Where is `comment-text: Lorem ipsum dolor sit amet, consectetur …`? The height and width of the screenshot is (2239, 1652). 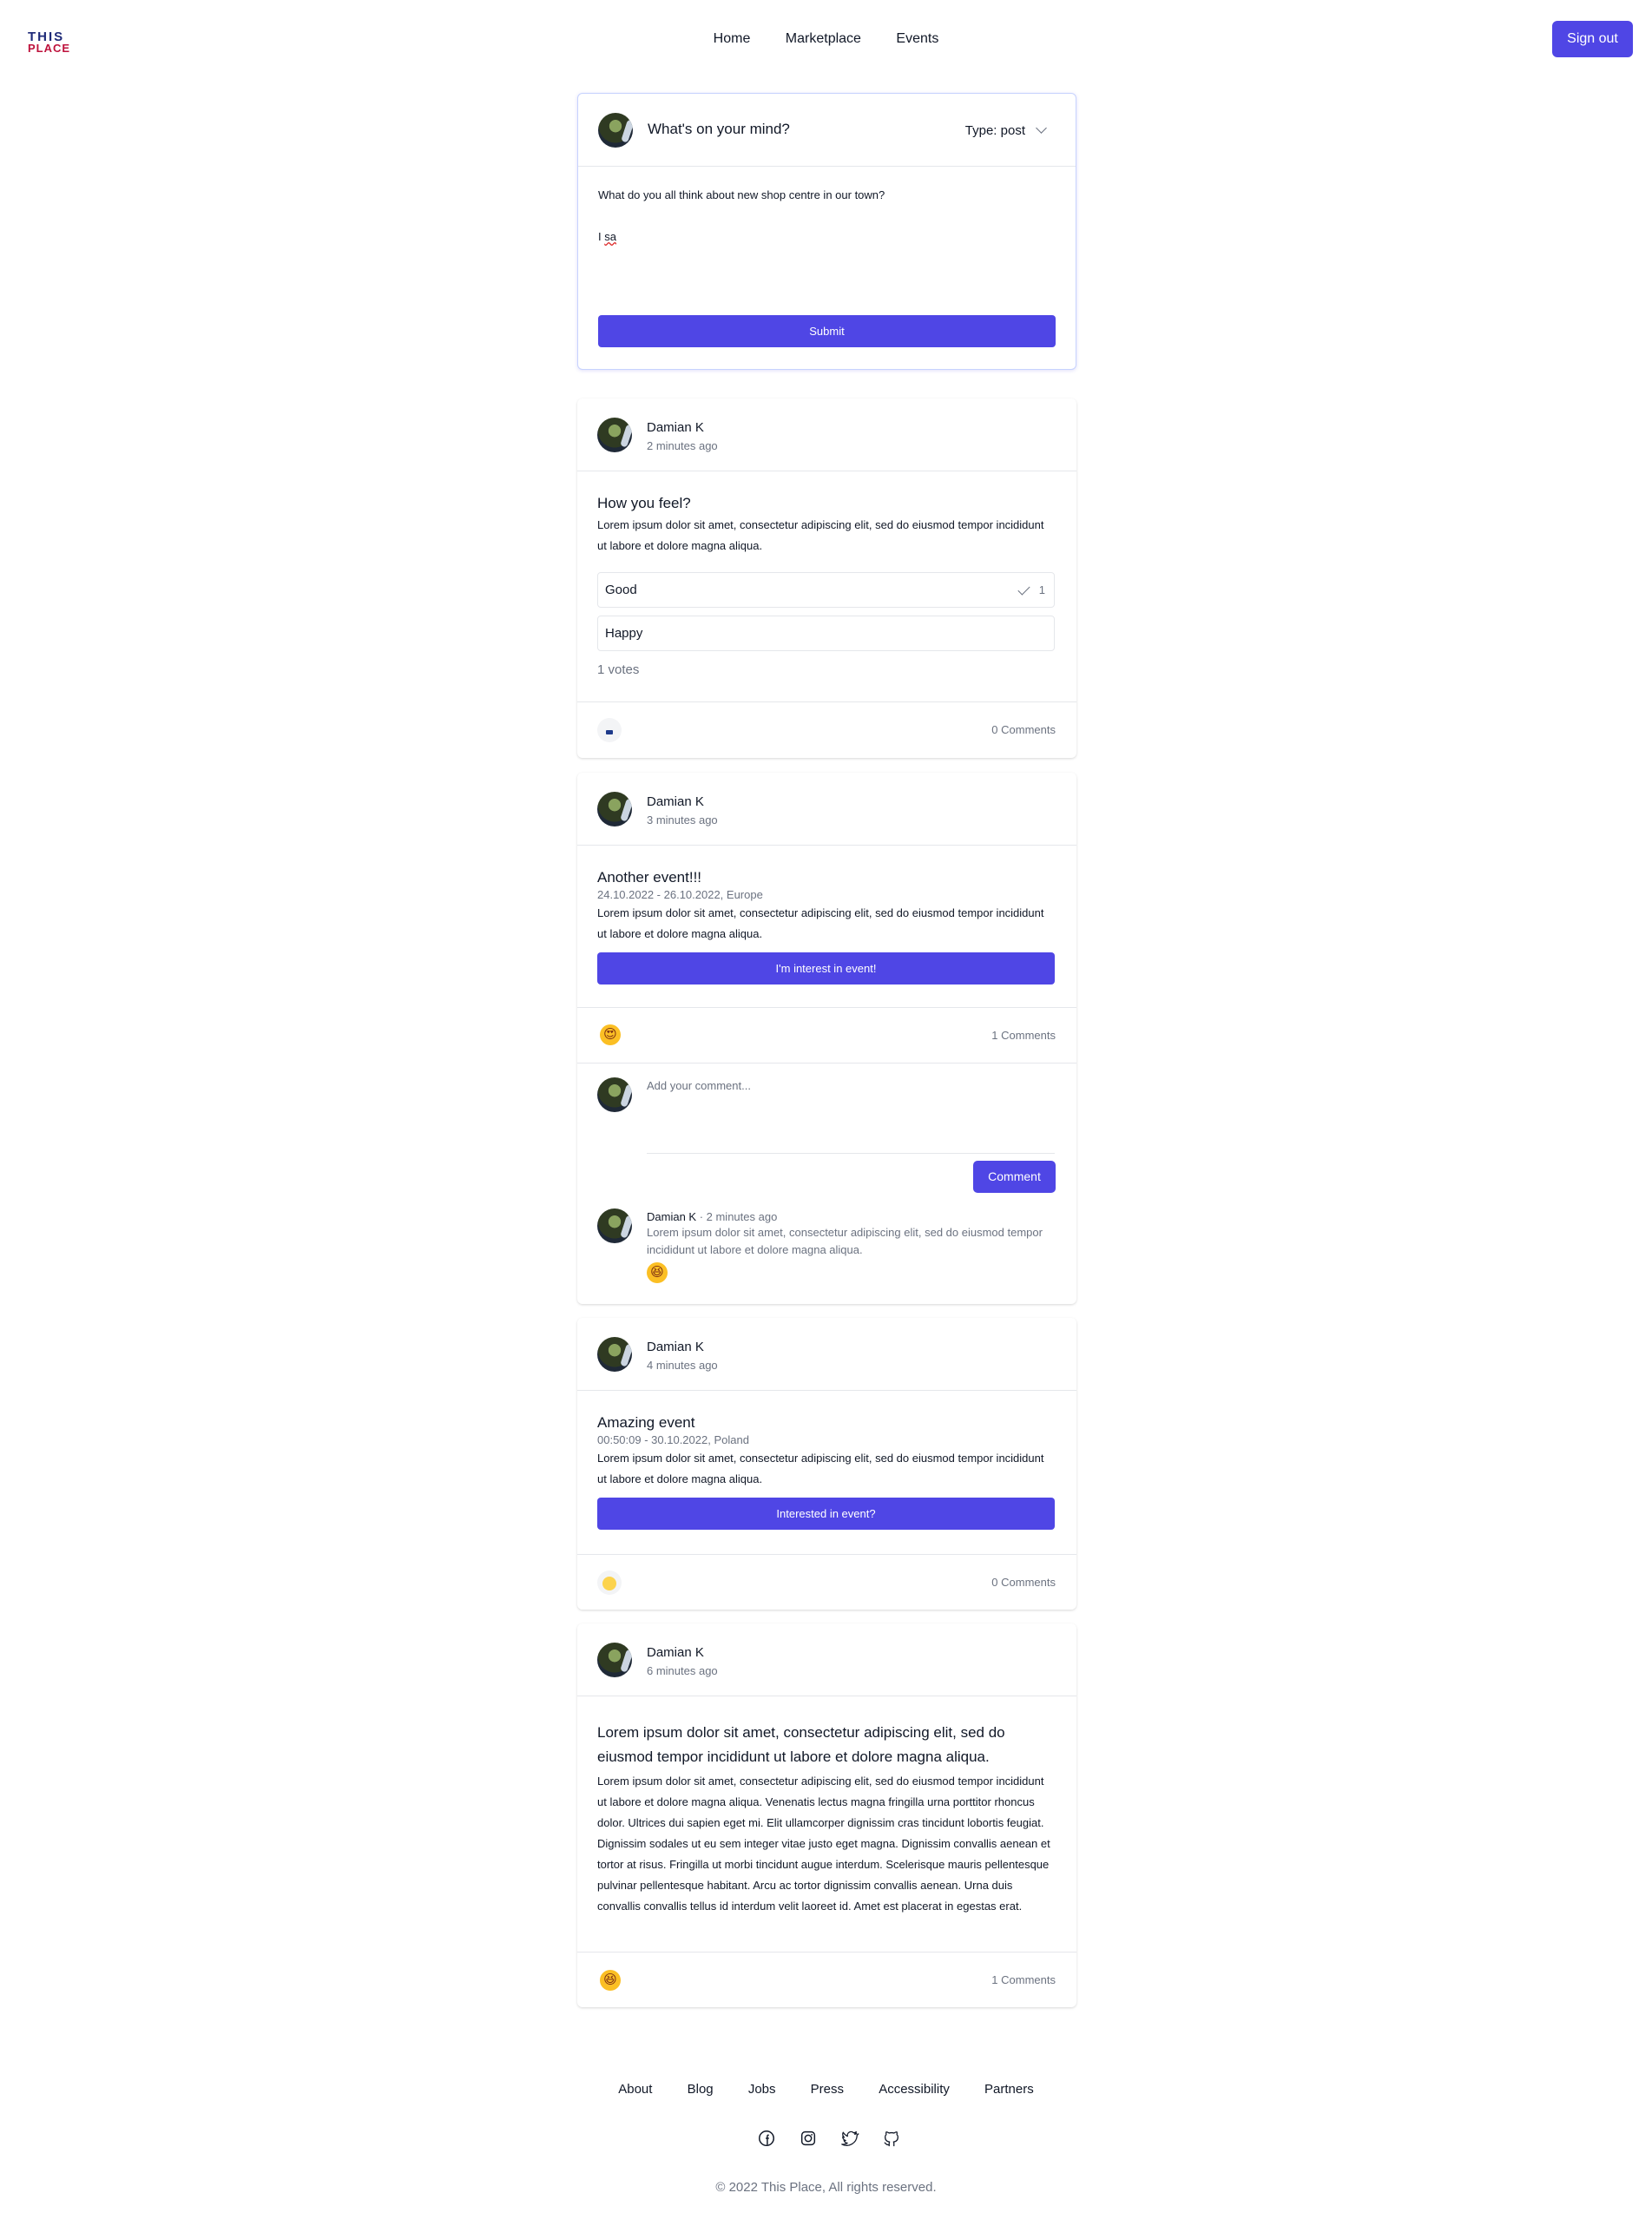 comment-text: Lorem ipsum dolor sit amet, consectetur … is located at coordinates (845, 1241).